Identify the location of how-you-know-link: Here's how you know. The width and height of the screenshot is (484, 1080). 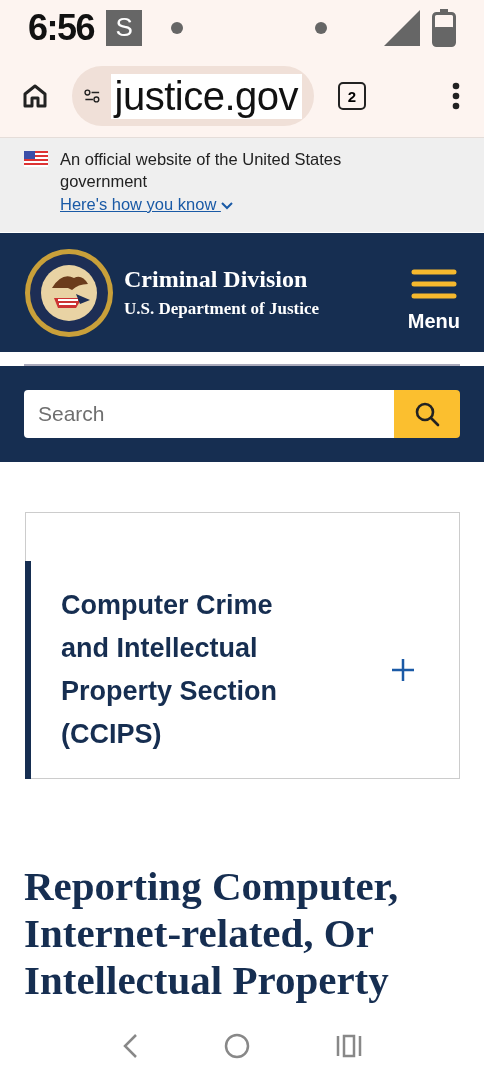
(146, 204).